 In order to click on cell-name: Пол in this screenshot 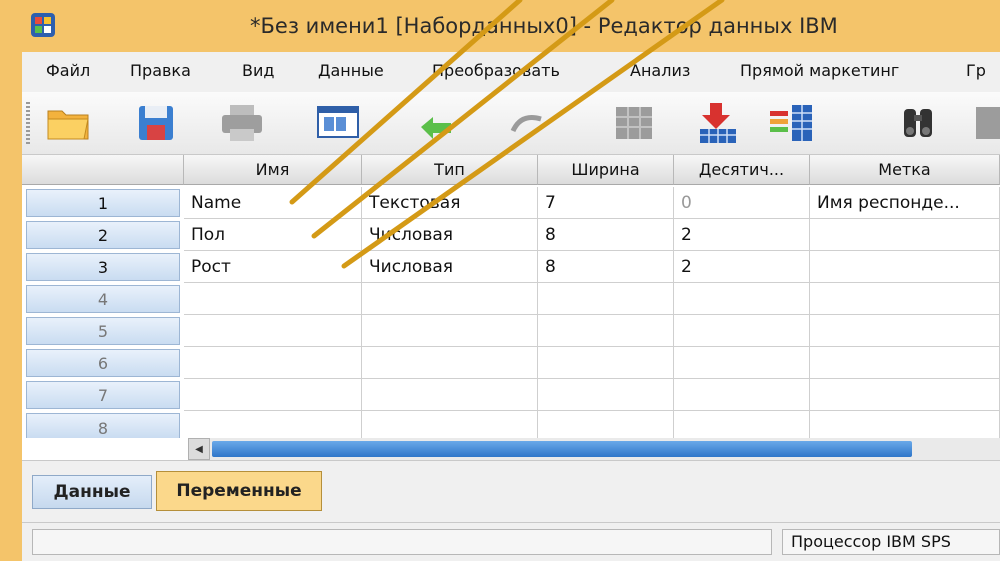, I will do `click(273, 235)`.